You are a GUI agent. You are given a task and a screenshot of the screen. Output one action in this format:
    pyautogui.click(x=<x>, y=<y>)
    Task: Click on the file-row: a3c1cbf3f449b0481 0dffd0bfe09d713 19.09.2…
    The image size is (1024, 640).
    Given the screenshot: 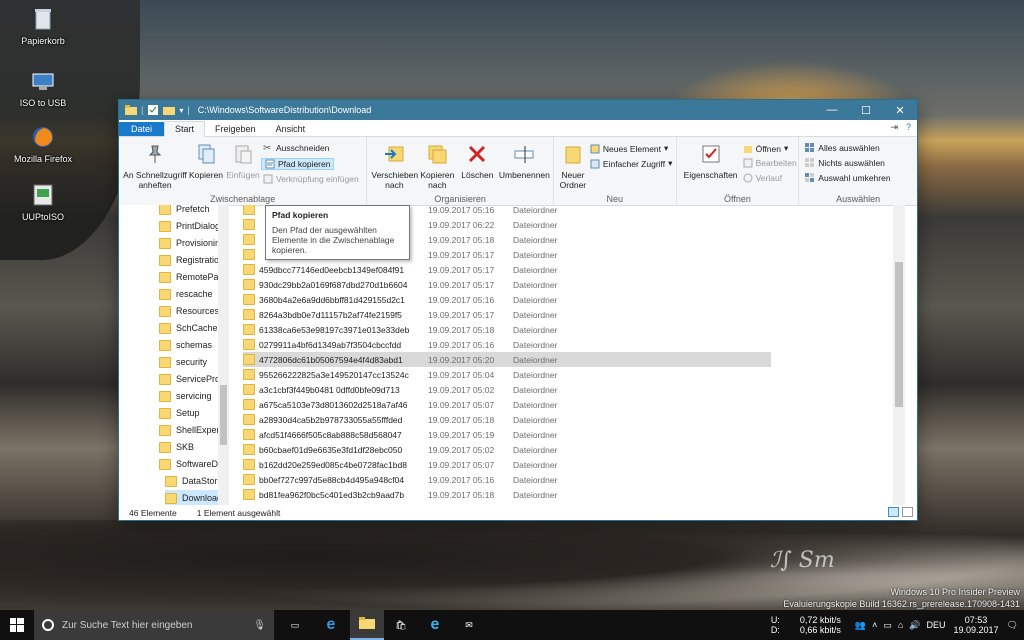 What is the action you would take?
    pyautogui.click(x=507, y=389)
    